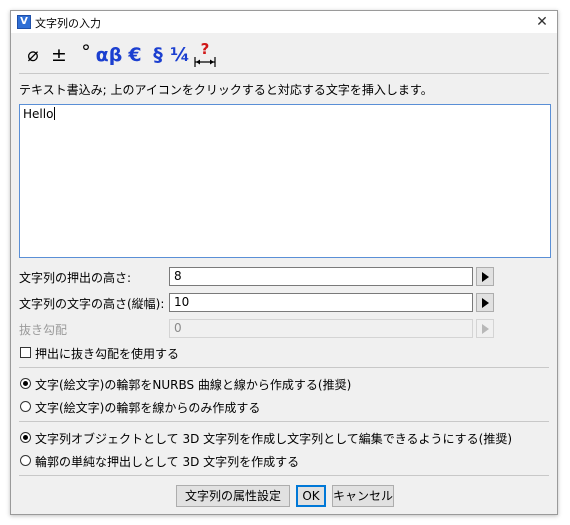  Describe the element at coordinates (25, 437) in the screenshot. I see `text-object-radio` at that location.